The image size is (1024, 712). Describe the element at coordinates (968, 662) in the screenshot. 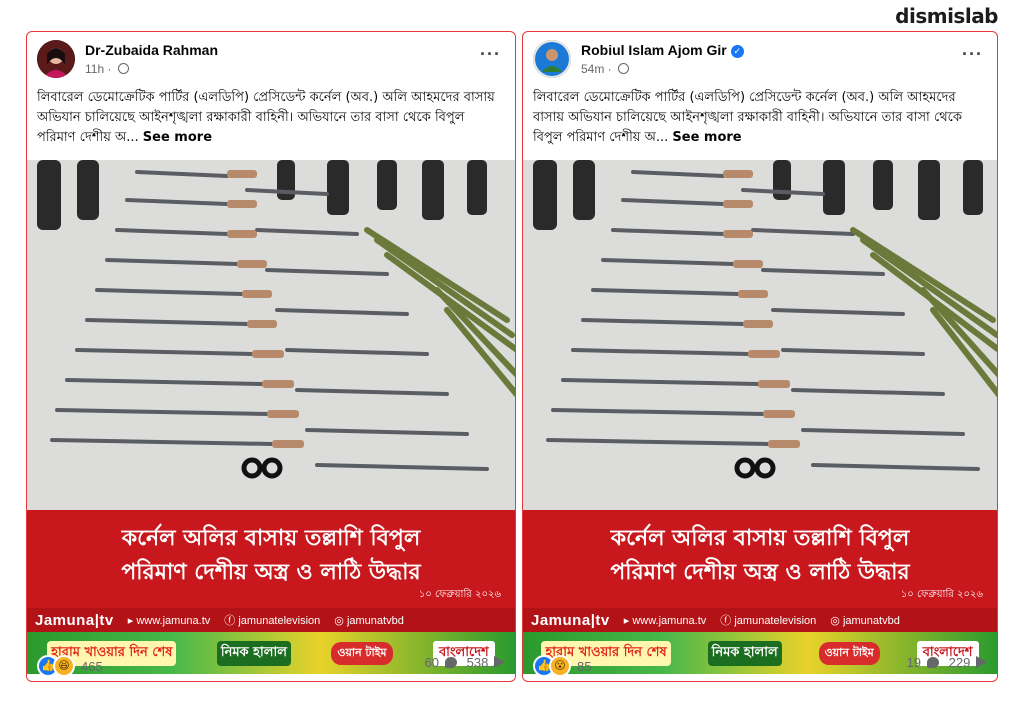

I see `share-count: 229` at that location.